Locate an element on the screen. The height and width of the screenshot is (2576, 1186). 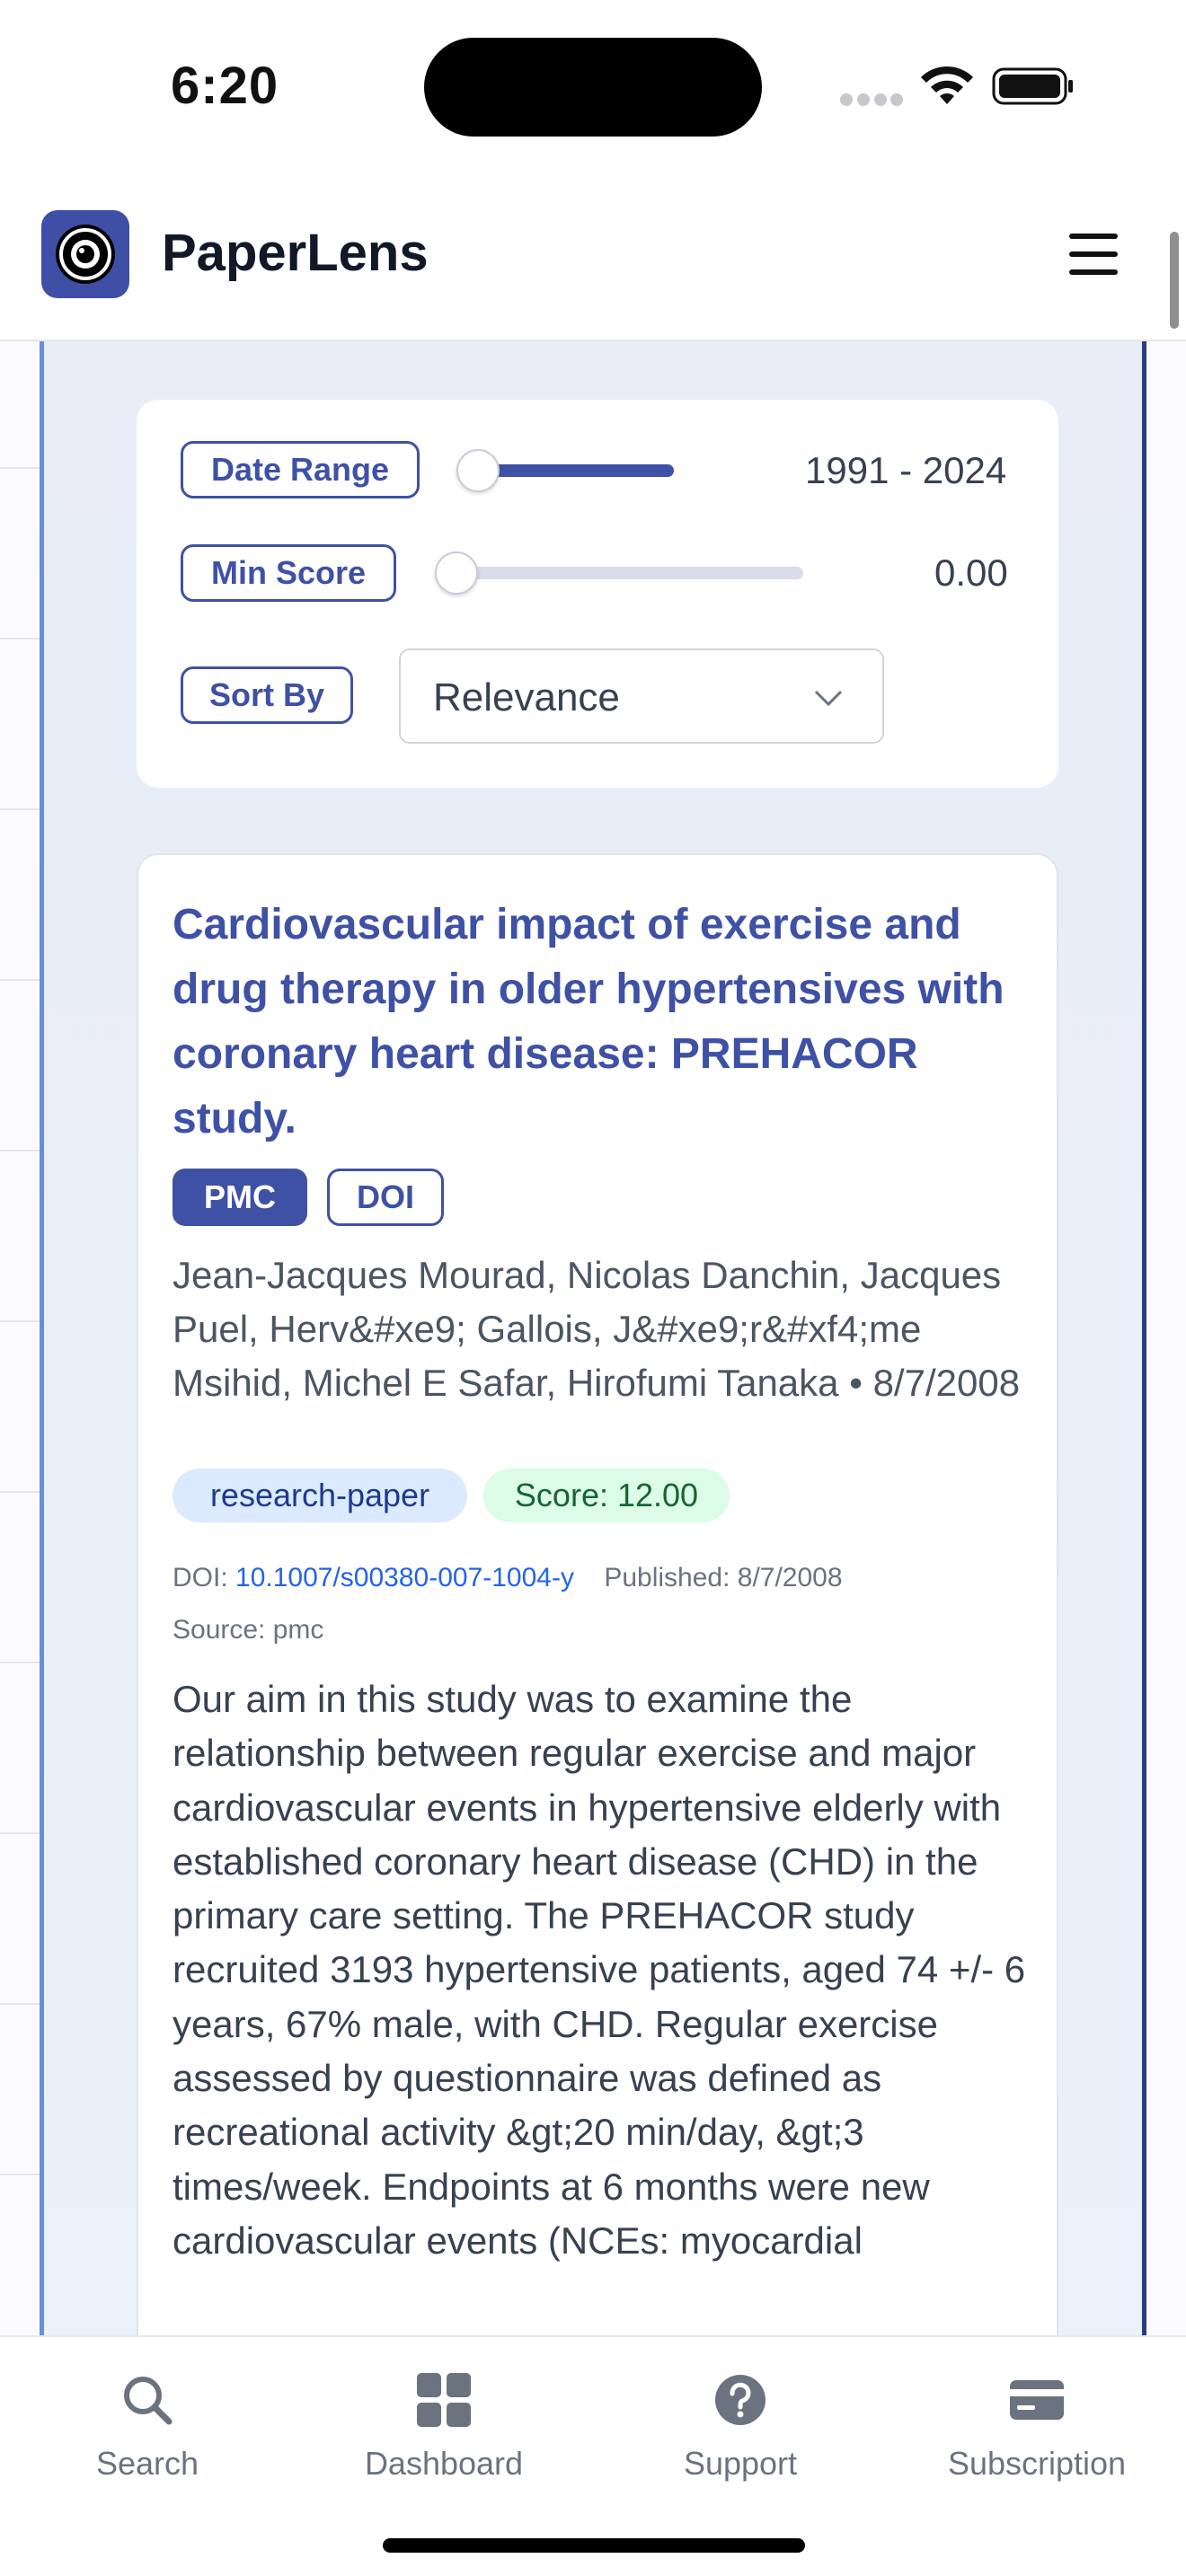
tab-search: Search is located at coordinates (147, 2438).